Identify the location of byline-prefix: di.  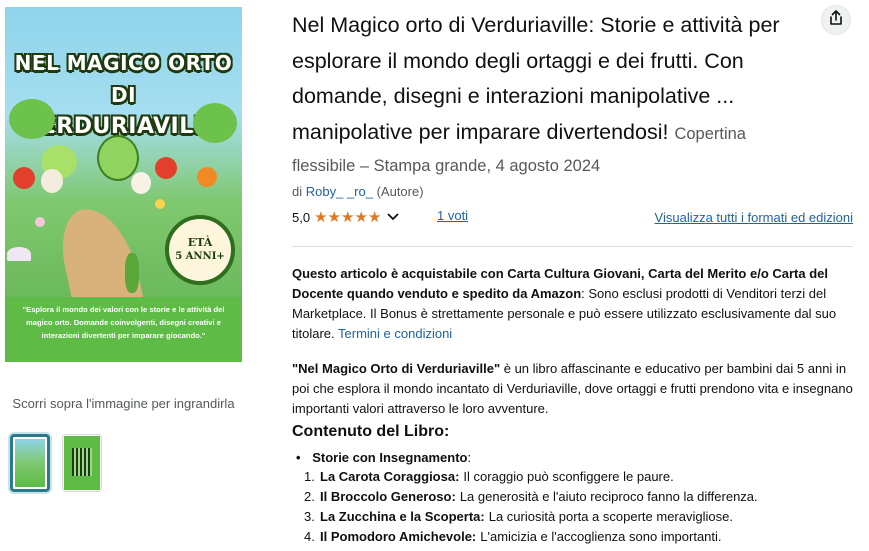
(297, 191).